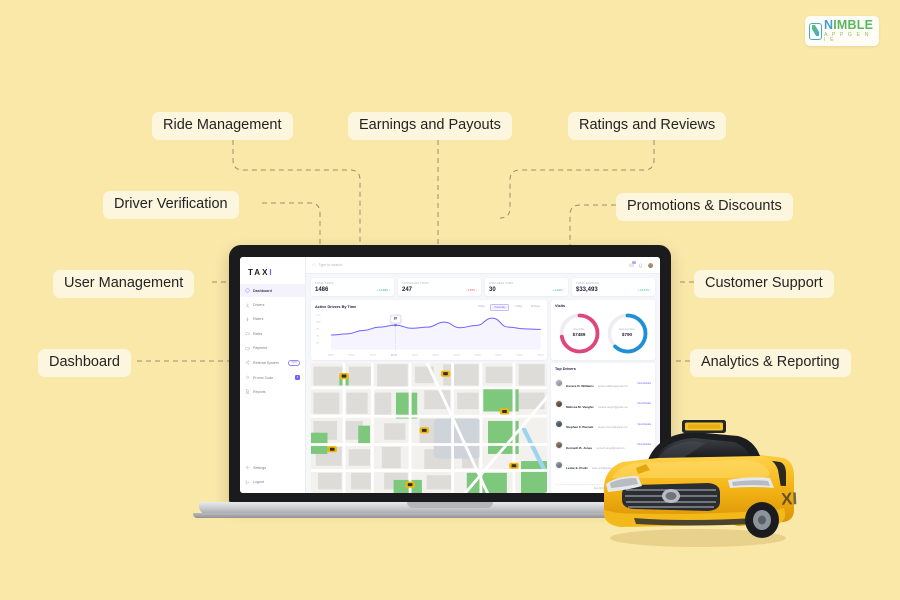 Image resolution: width=900 pixels, height=600 pixels. I want to click on callout-ride-management: Ride Management, so click(222, 126).